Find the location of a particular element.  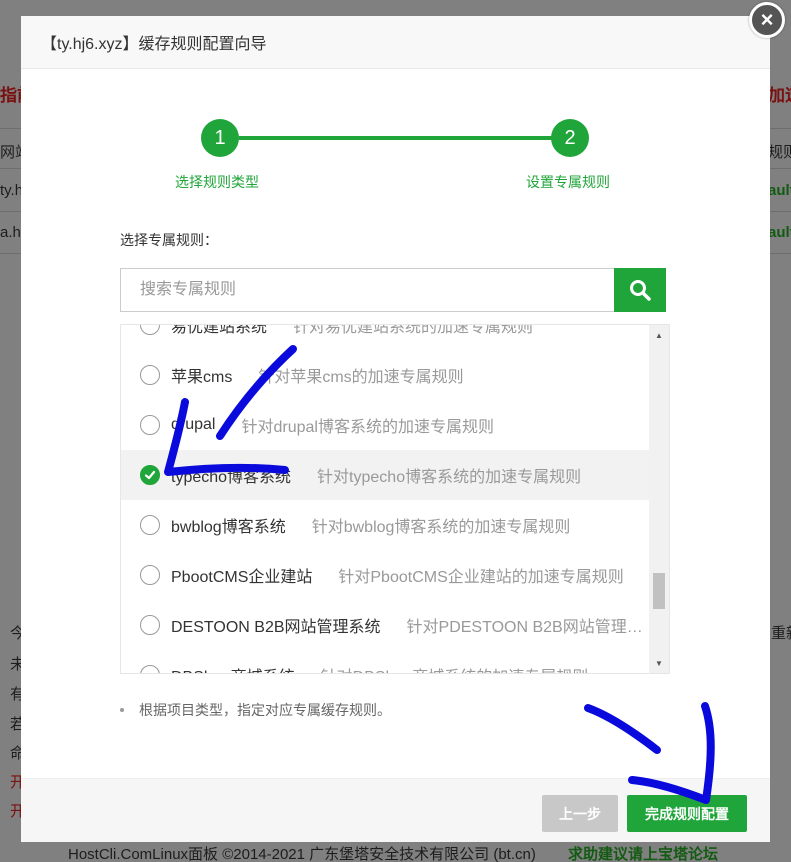

rule-option: typecho博客系统 针对typecho博客系统的加速专属规则 is located at coordinates (385, 475).